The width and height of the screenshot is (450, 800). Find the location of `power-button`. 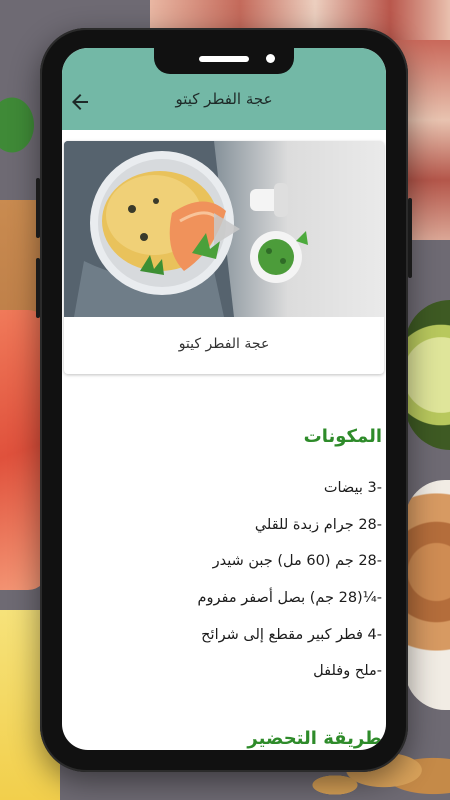

power-button is located at coordinates (410, 238).